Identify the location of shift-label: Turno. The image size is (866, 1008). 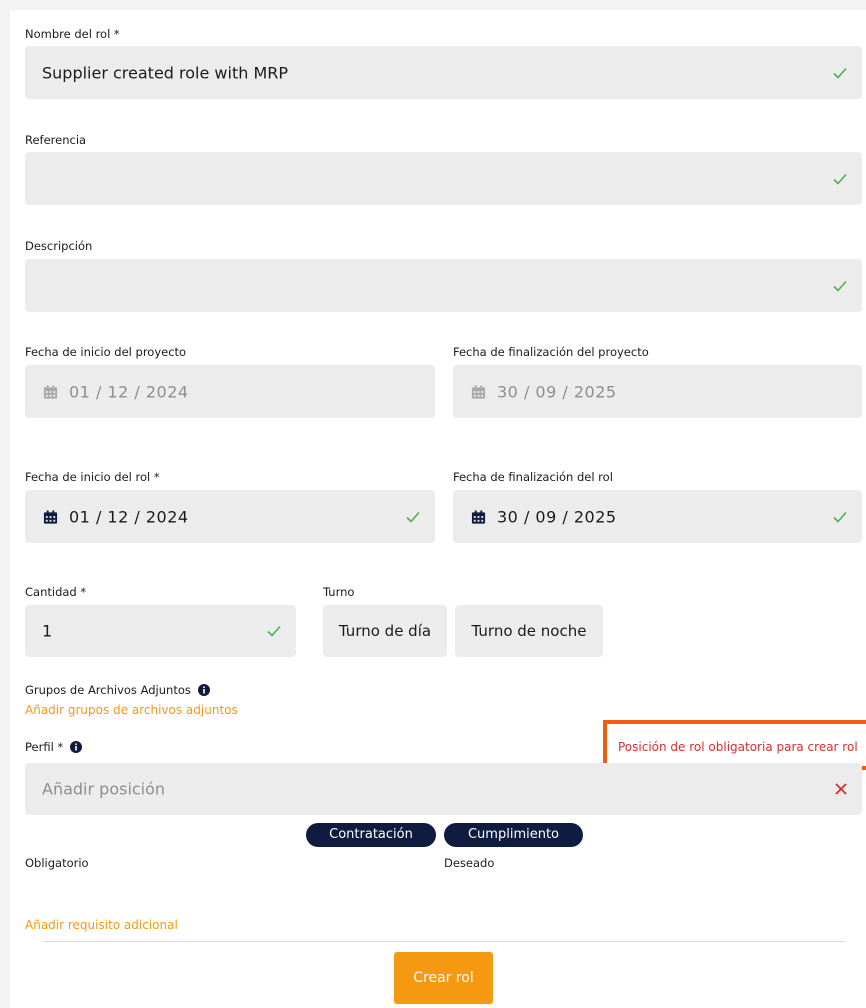
(339, 592).